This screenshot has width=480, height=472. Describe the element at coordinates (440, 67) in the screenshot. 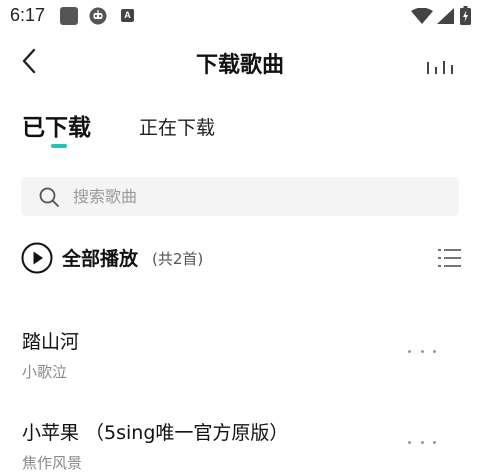

I see `equalizer-bars-icon` at that location.